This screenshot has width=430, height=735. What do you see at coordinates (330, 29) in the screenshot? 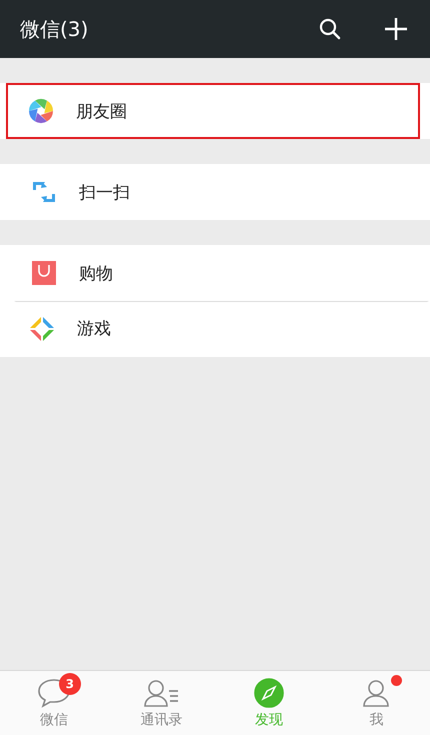
I see `search-icon` at bounding box center [330, 29].